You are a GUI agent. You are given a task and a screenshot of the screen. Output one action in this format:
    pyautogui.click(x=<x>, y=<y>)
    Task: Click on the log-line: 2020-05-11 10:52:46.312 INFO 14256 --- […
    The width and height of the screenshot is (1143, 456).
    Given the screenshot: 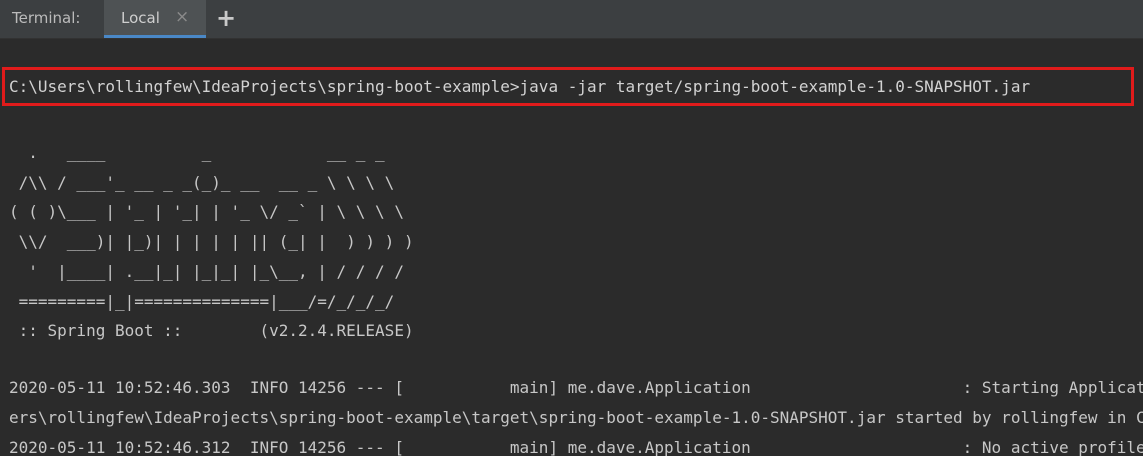 What is the action you would take?
    pyautogui.click(x=576, y=447)
    